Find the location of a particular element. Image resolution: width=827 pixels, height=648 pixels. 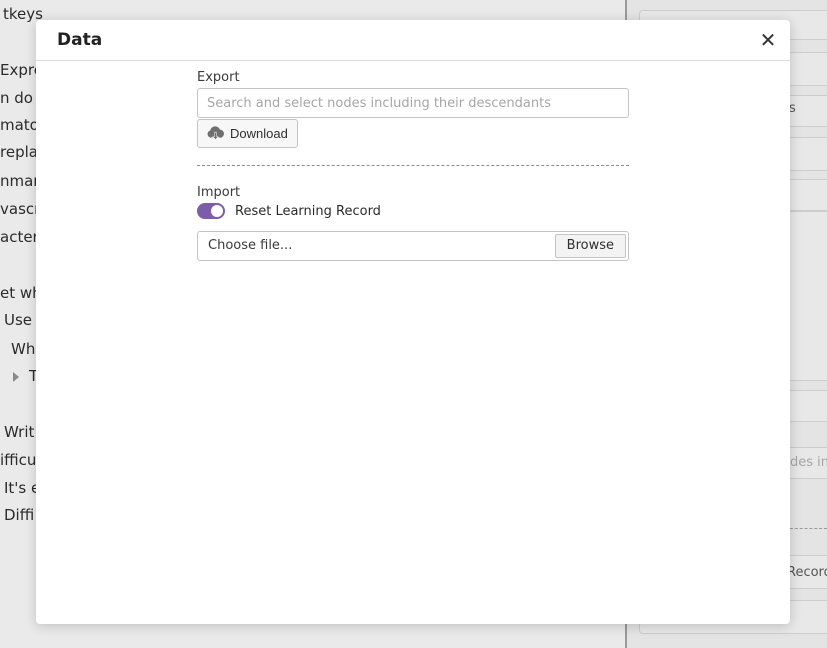

tree-line: It's e is located at coordinates (22, 488).